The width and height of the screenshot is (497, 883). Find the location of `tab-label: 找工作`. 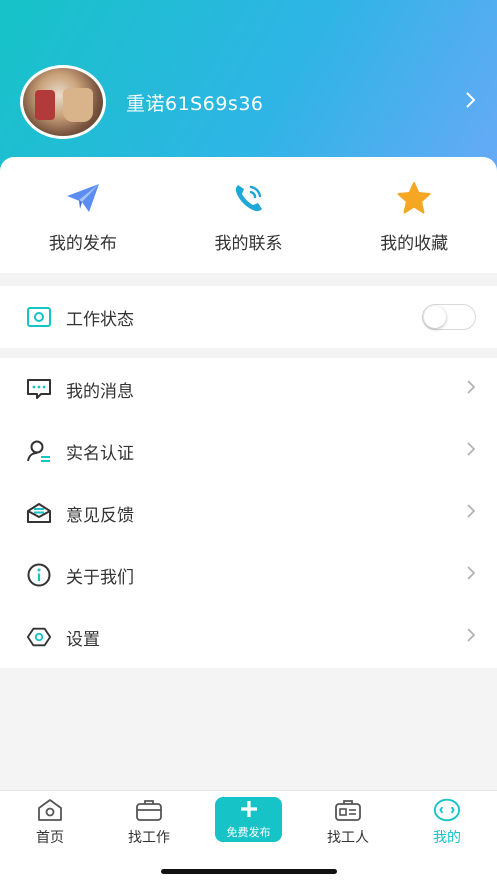

tab-label: 找工作 is located at coordinates (149, 838).